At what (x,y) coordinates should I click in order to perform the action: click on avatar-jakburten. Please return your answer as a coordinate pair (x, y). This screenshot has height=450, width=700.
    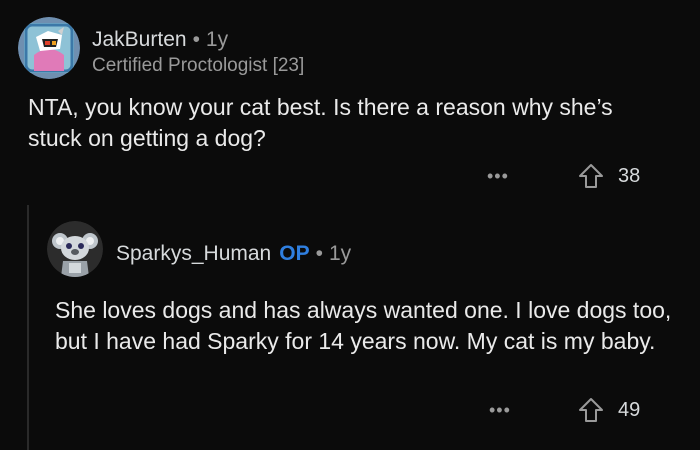
    Looking at the image, I should click on (49, 48).